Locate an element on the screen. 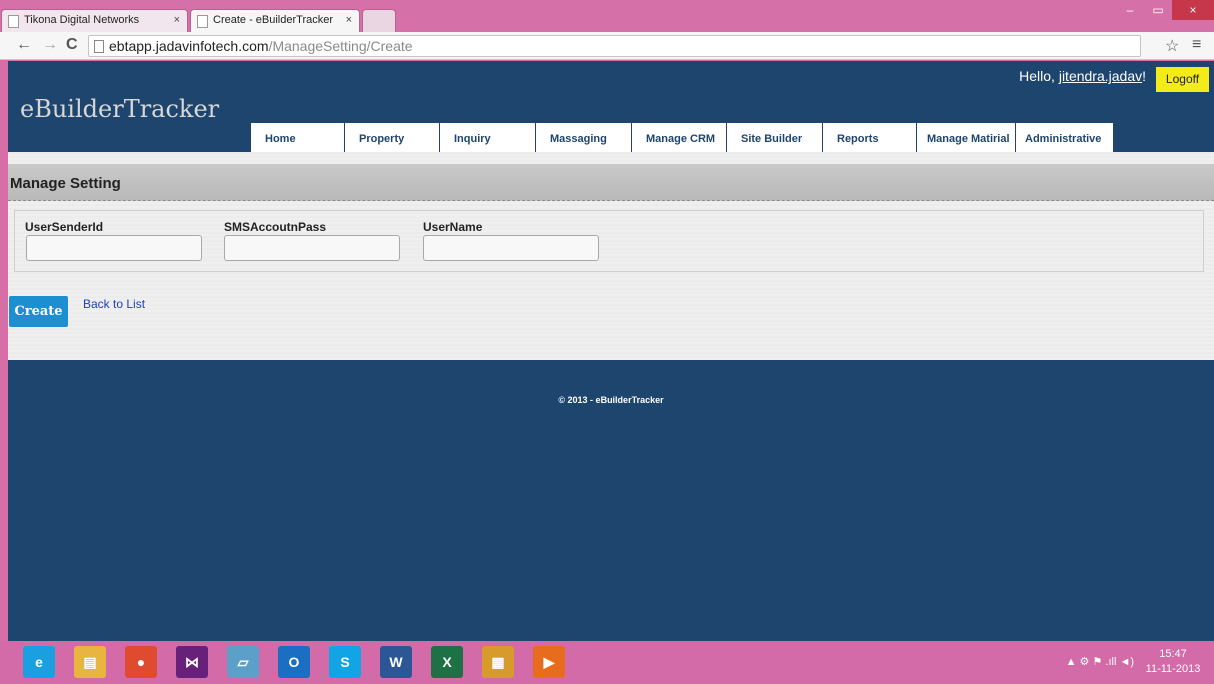 Image resolution: width=1214 pixels, height=684 pixels. menu-item-manage-crm: Manage CRM is located at coordinates (679, 137).